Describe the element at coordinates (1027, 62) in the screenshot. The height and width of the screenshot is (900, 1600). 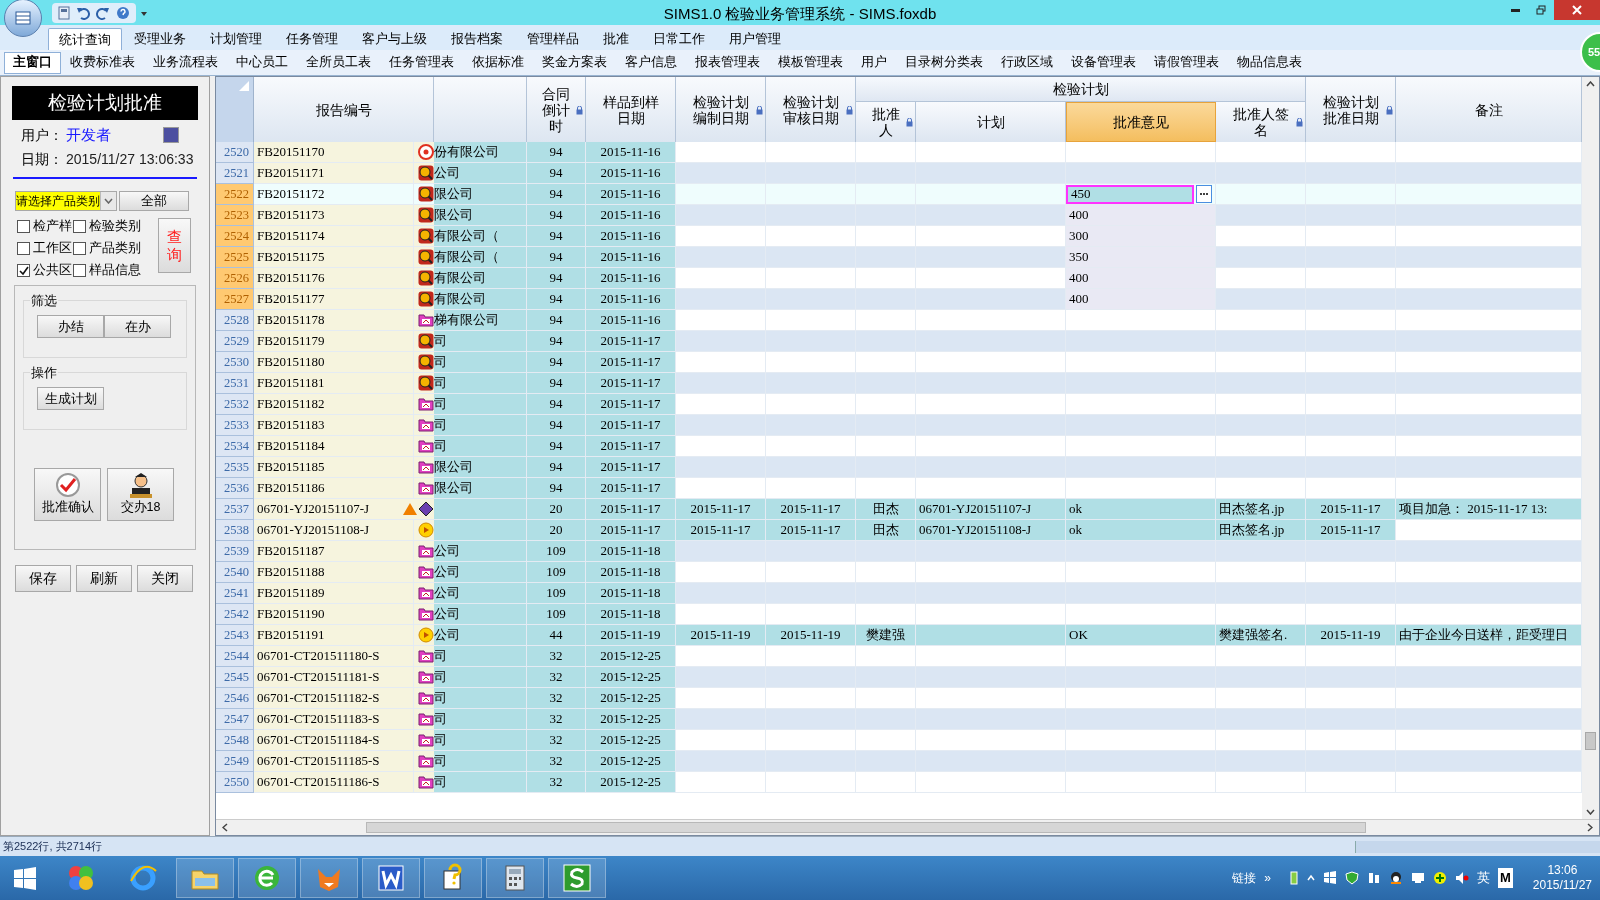
I see `window-tab: 行政区域` at that location.